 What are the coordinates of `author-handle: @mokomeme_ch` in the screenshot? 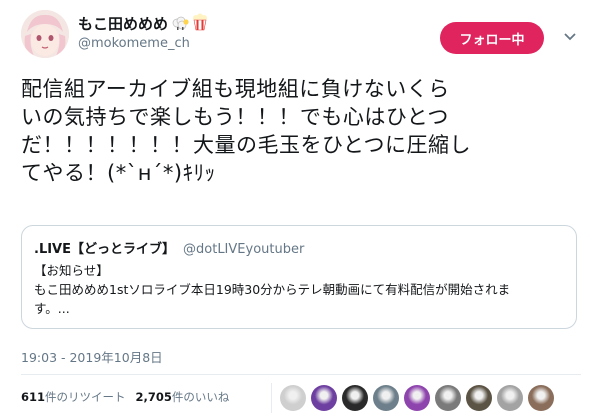 It's located at (134, 43).